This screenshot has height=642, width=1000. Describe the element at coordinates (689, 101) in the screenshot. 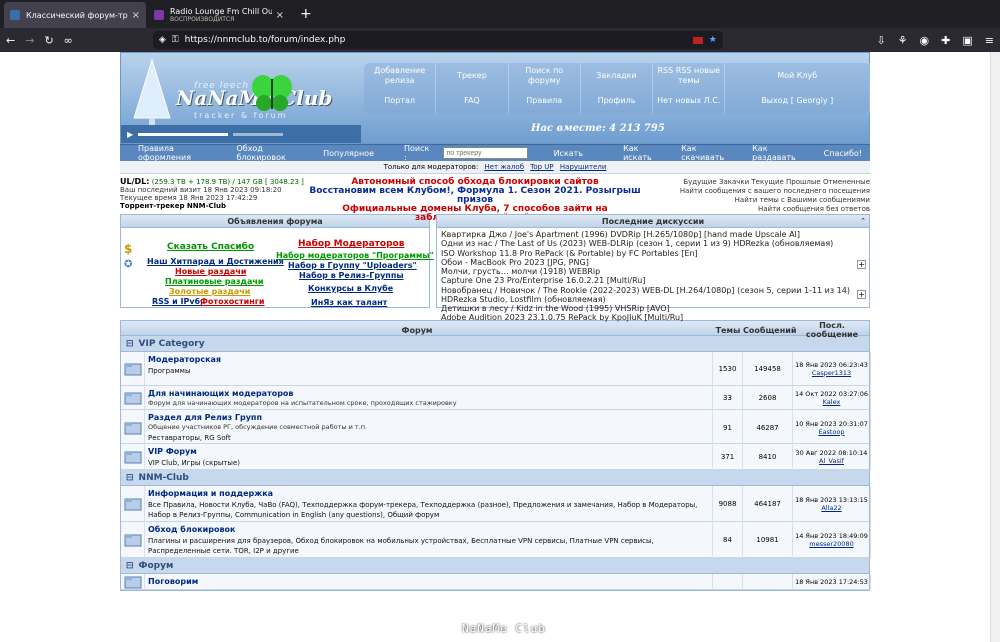

I see `menu-messages: Нет новых Л.С.` at that location.